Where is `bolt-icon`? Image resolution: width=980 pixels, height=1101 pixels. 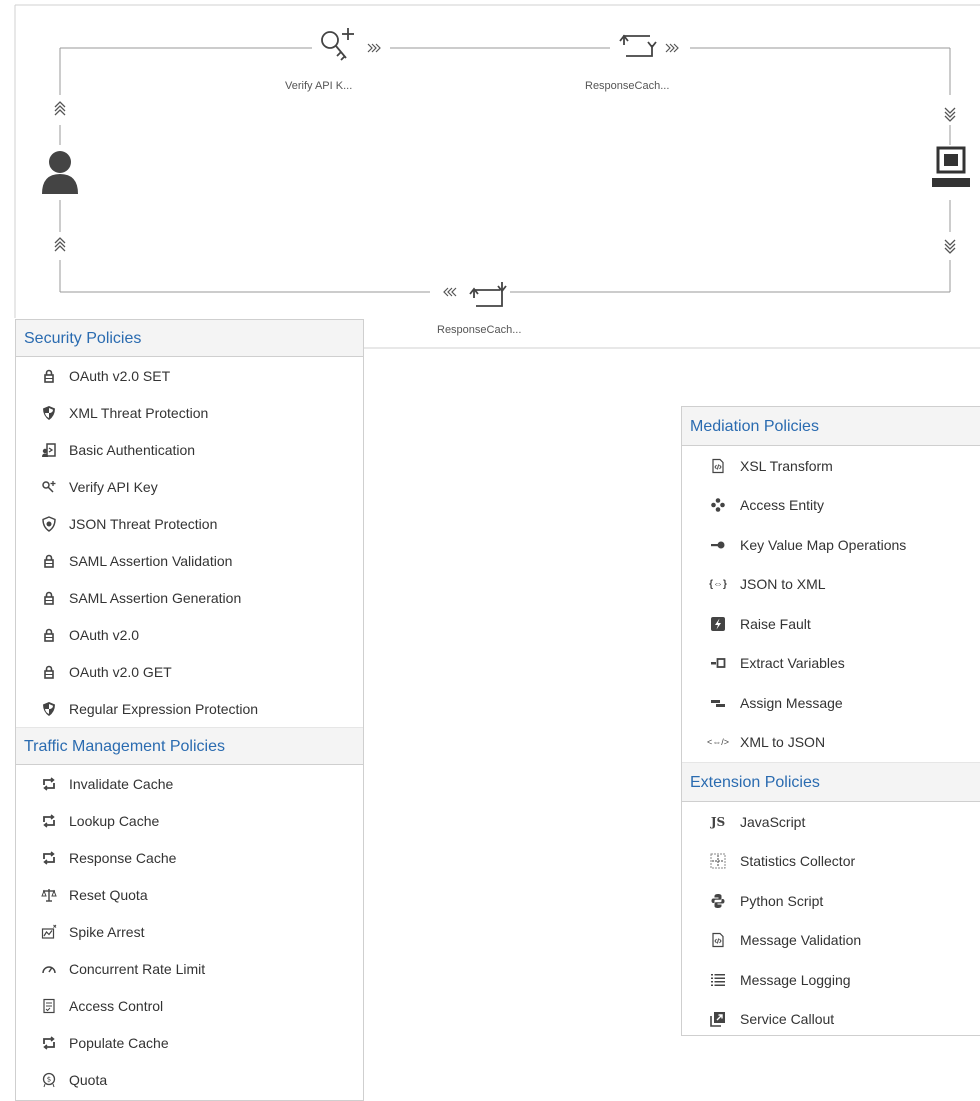 bolt-icon is located at coordinates (718, 624).